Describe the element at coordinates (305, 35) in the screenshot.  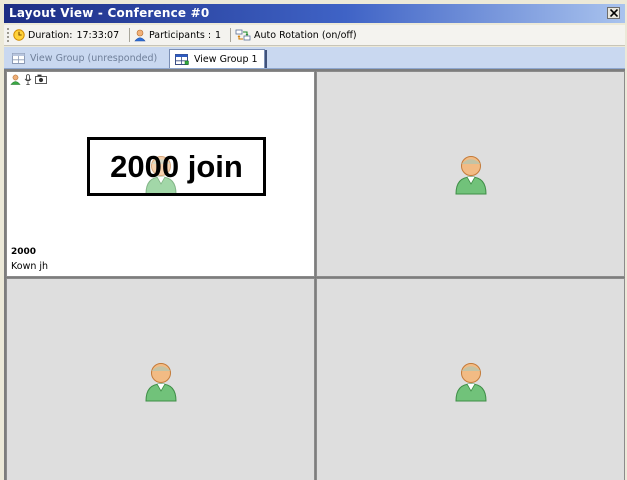
I see `auto-rotation-label: Auto Rotation (on/off)` at that location.